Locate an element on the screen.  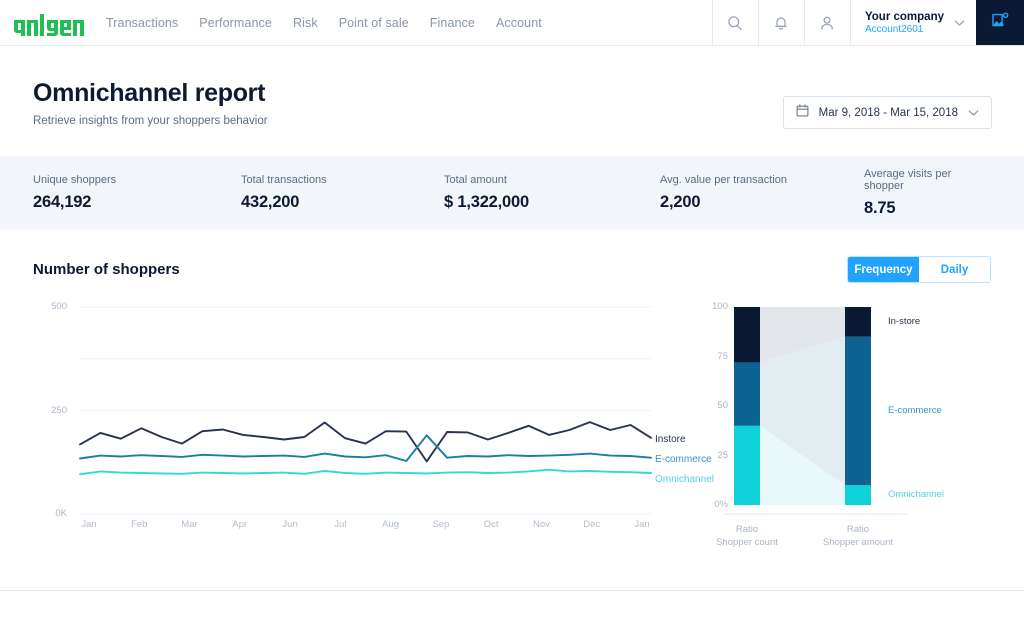
y-axis-tick: 0K is located at coordinates (61, 513).